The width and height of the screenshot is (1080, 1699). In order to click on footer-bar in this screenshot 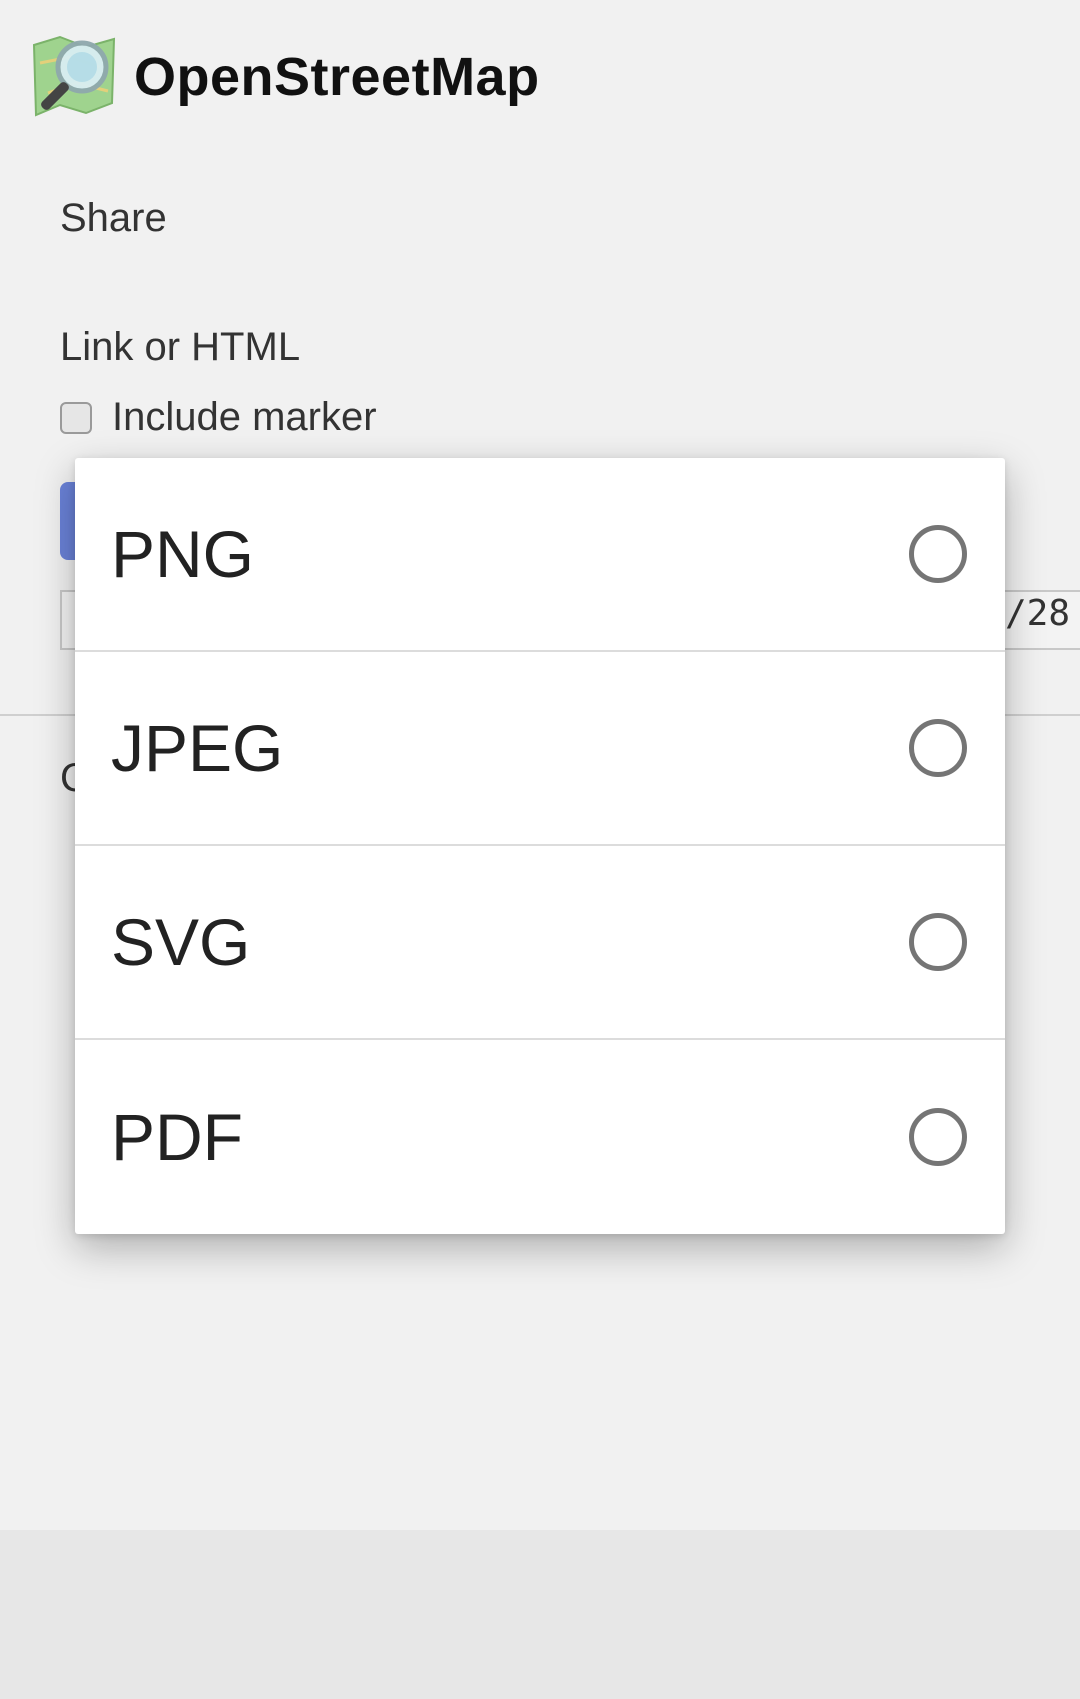, I will do `click(540, 1614)`.